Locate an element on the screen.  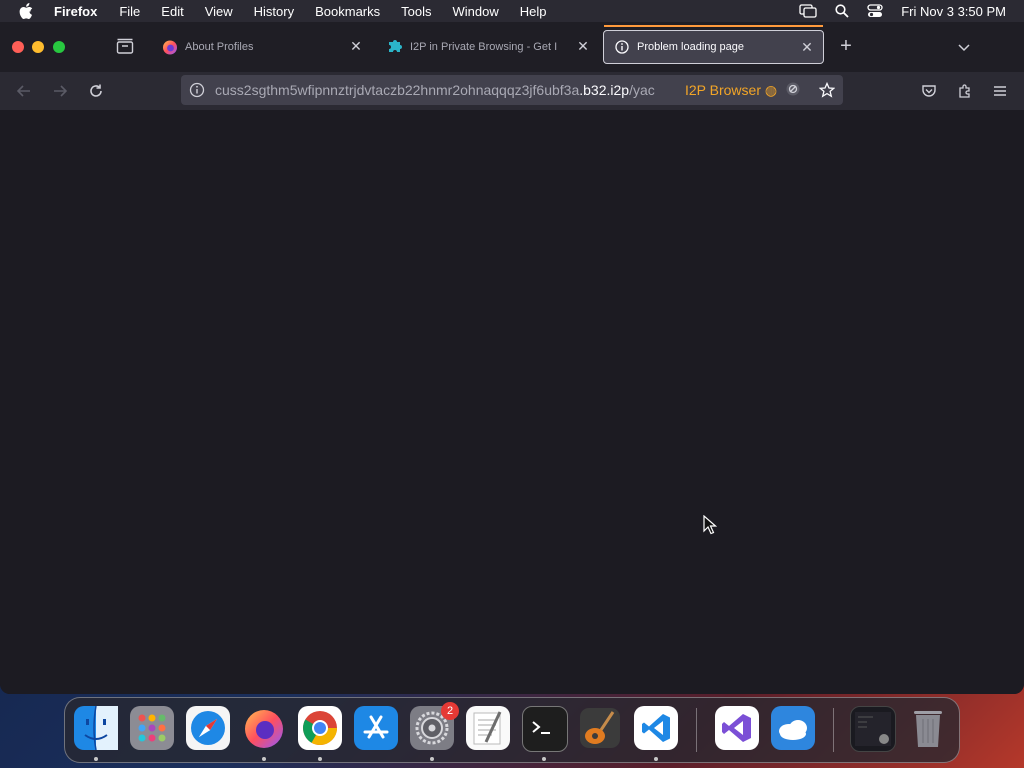
chrome-icon is located at coordinates (320, 728).